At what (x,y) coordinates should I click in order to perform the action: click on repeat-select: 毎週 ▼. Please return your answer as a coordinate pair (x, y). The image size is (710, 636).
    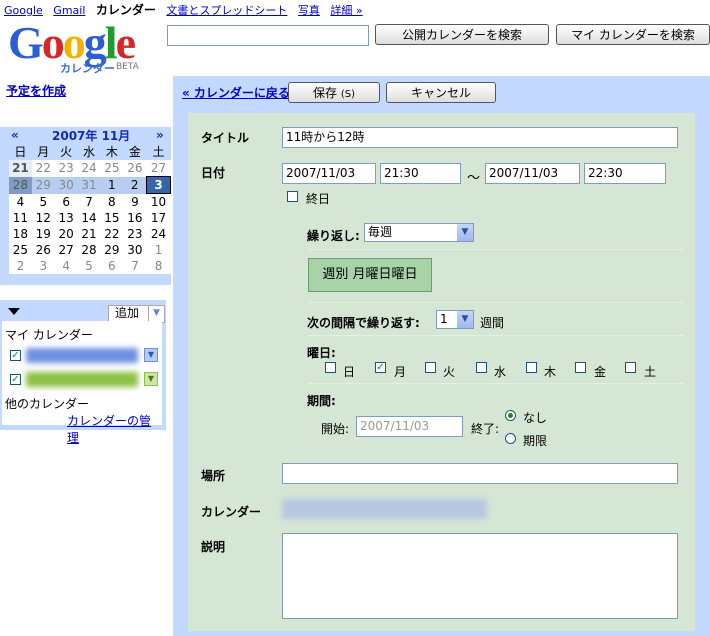
    Looking at the image, I should click on (419, 232).